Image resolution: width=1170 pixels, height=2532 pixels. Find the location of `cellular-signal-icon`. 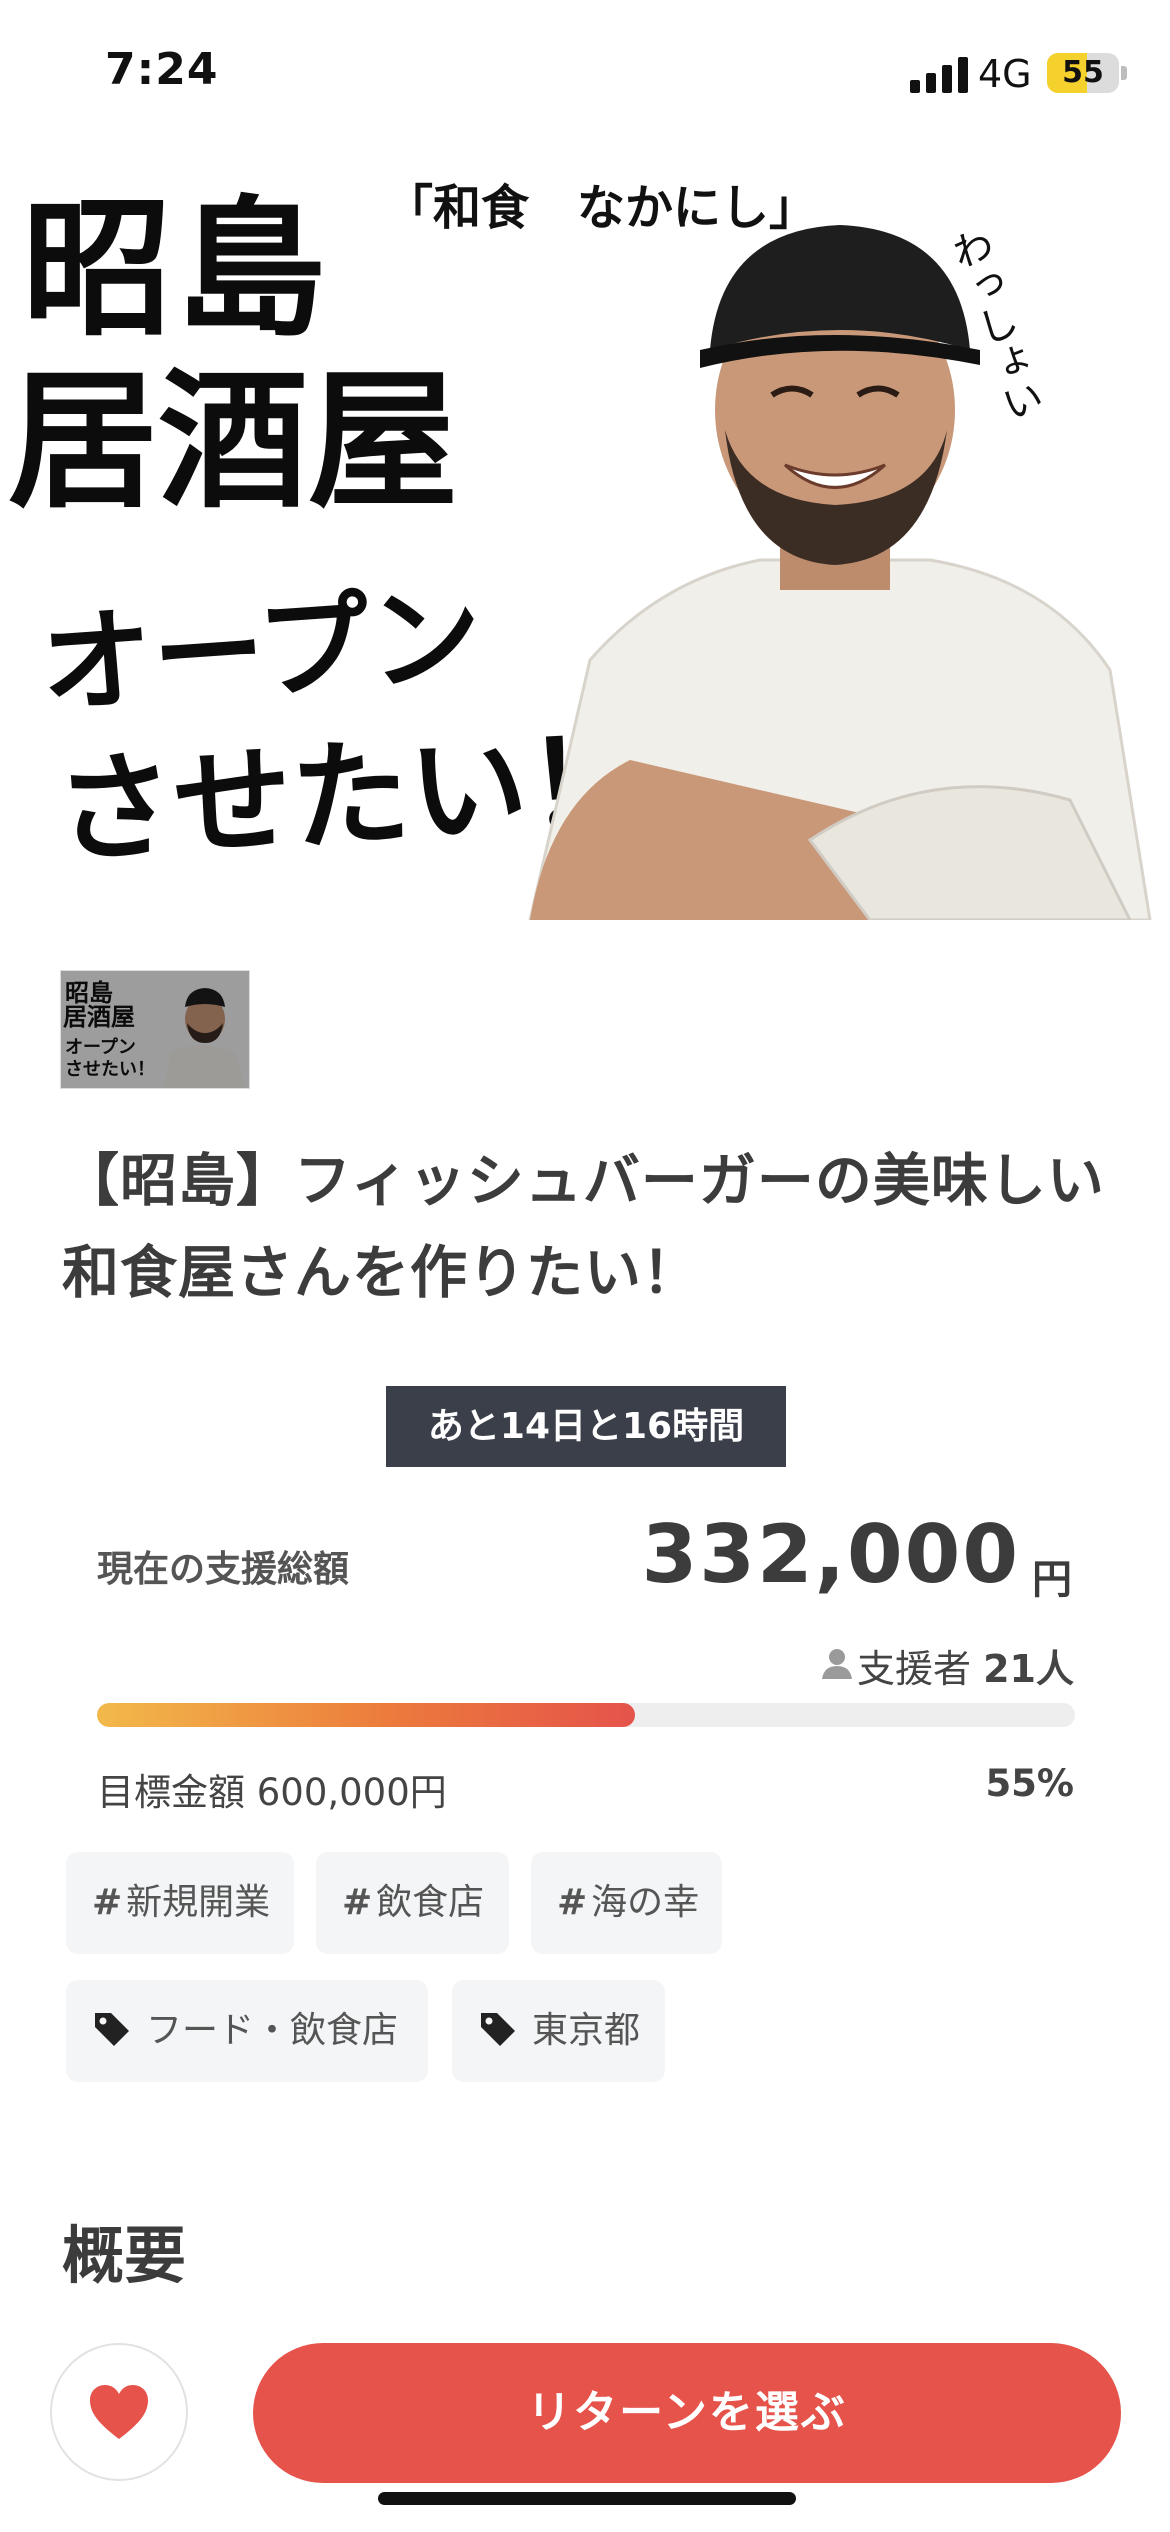

cellular-signal-icon is located at coordinates (939, 75).